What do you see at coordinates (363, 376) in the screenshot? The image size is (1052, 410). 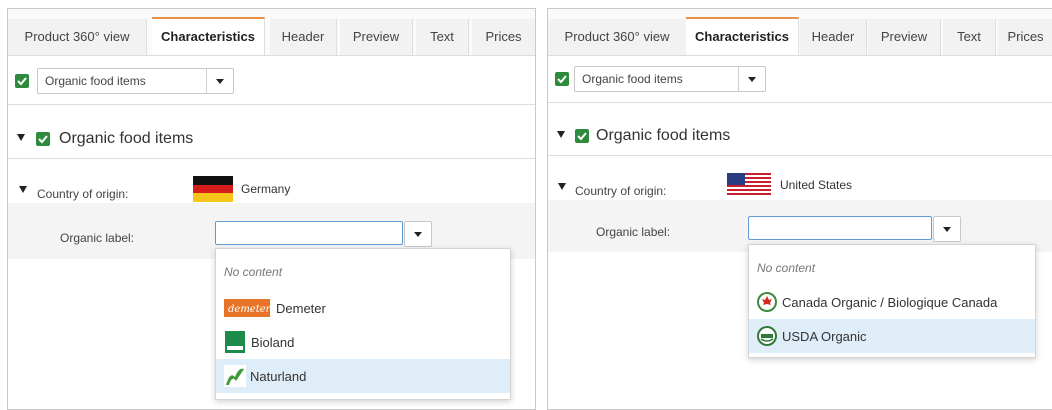 I see `option-naturland: Naturland` at bounding box center [363, 376].